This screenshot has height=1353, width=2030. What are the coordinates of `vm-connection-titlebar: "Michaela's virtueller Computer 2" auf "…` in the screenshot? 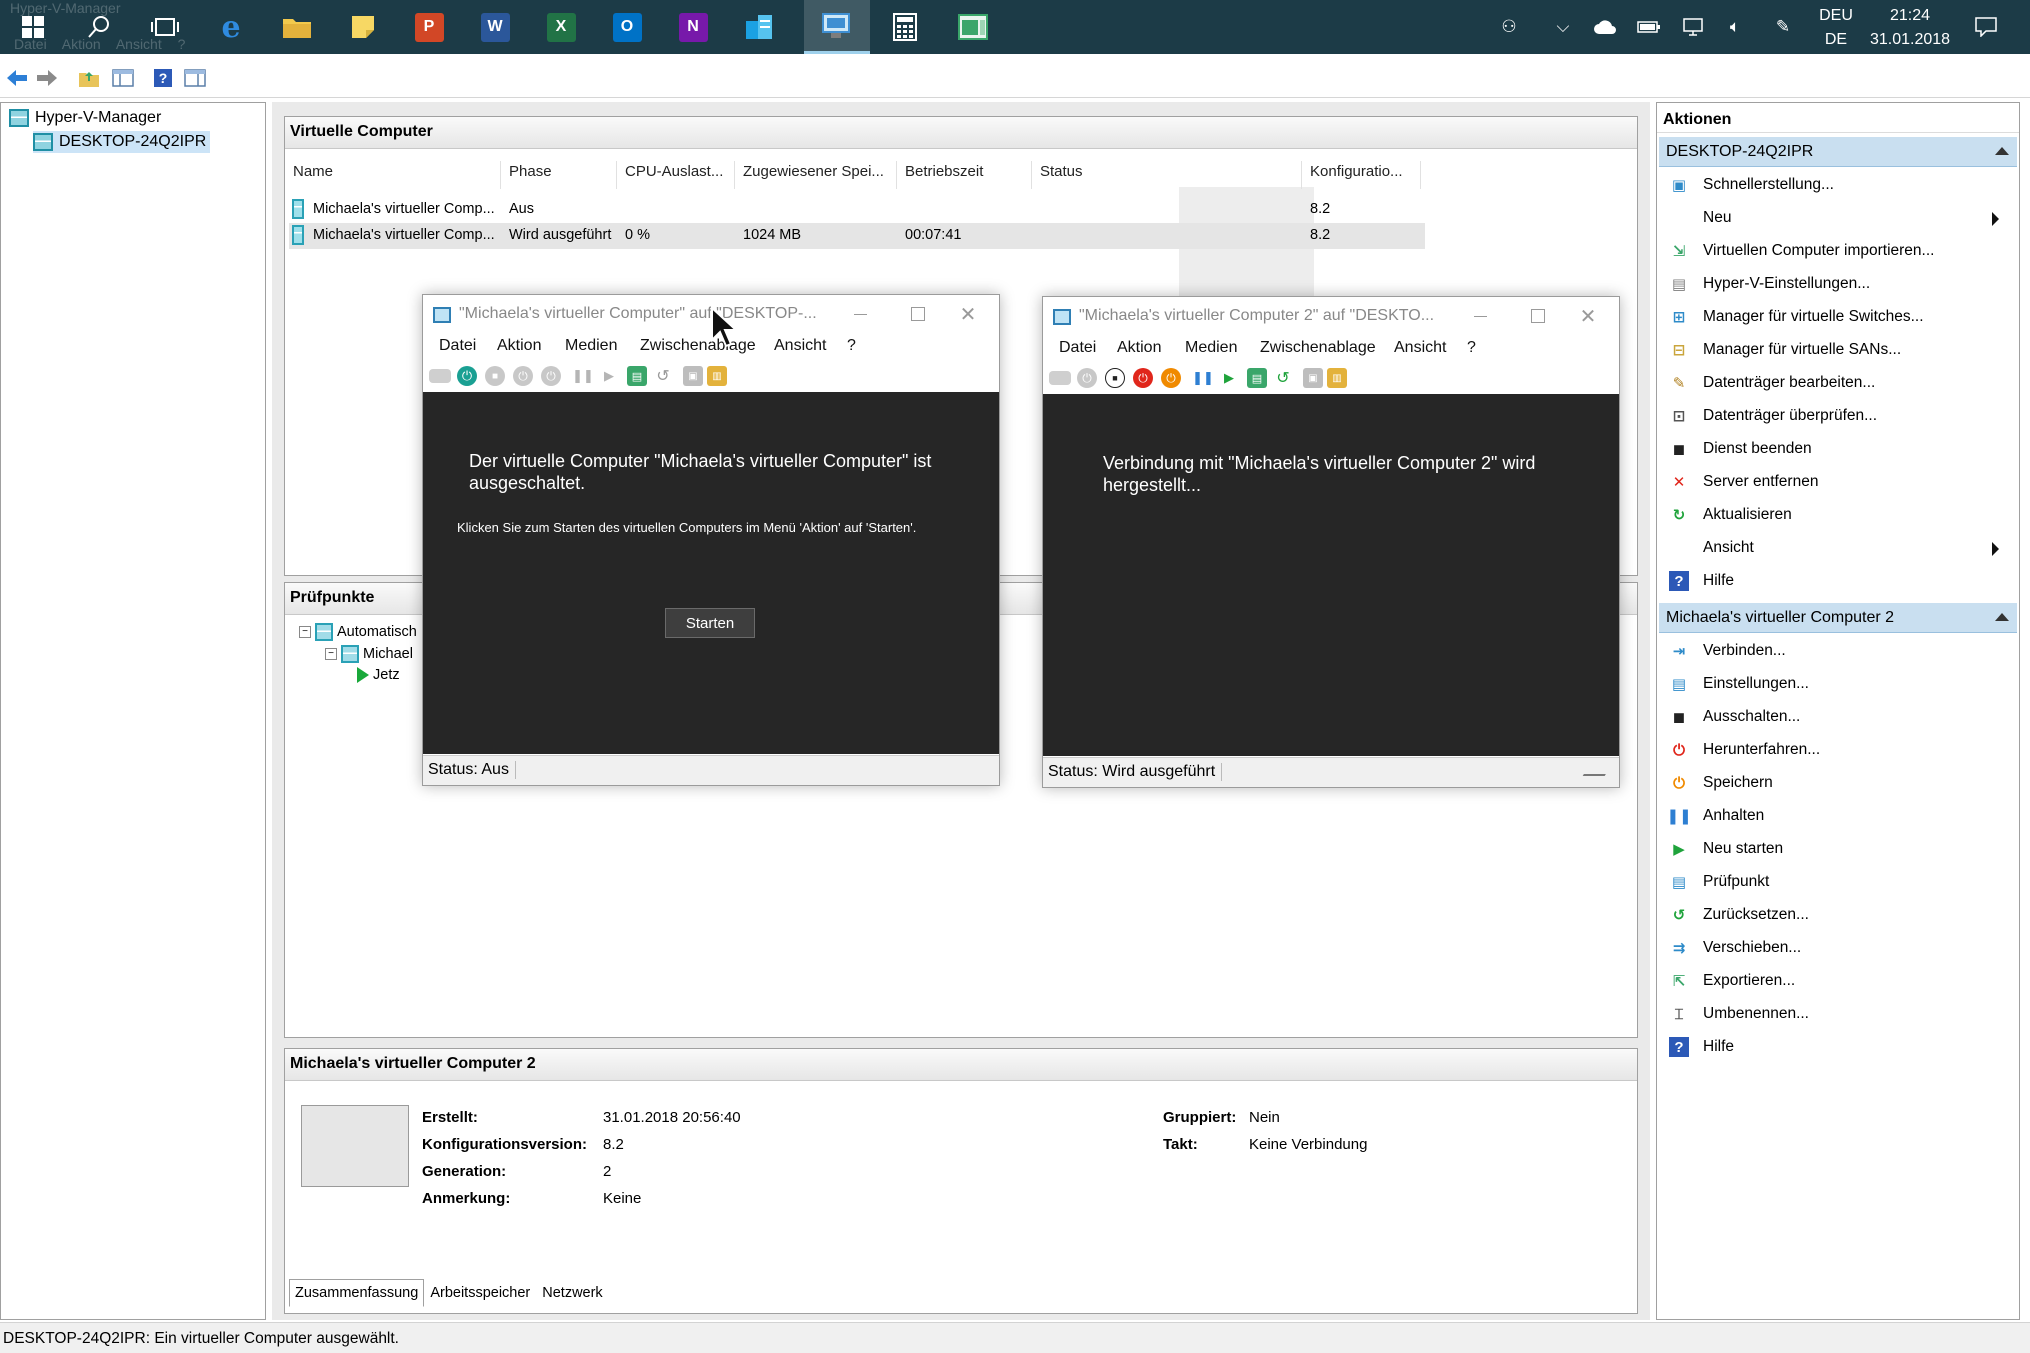 It's located at (1331, 317).